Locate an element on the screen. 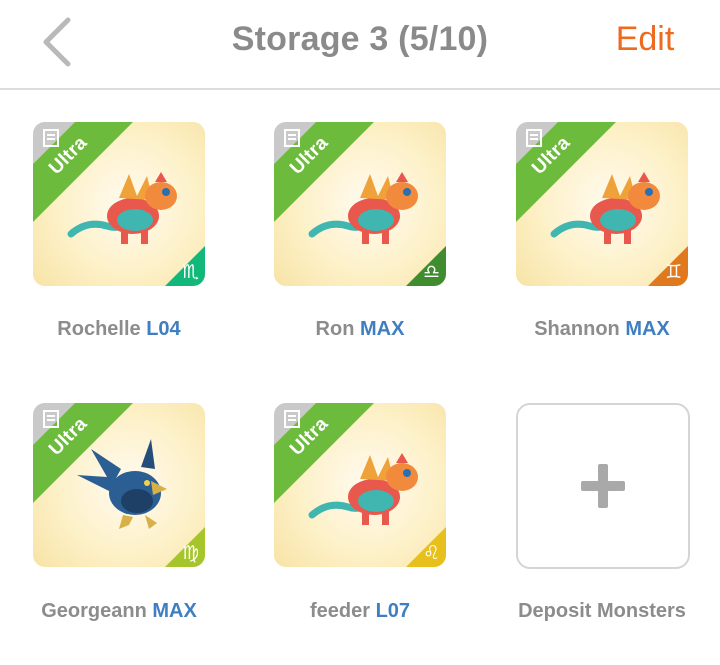 Image resolution: width=720 pixels, height=665 pixels. monster-name: Ron is located at coordinates (335, 329).